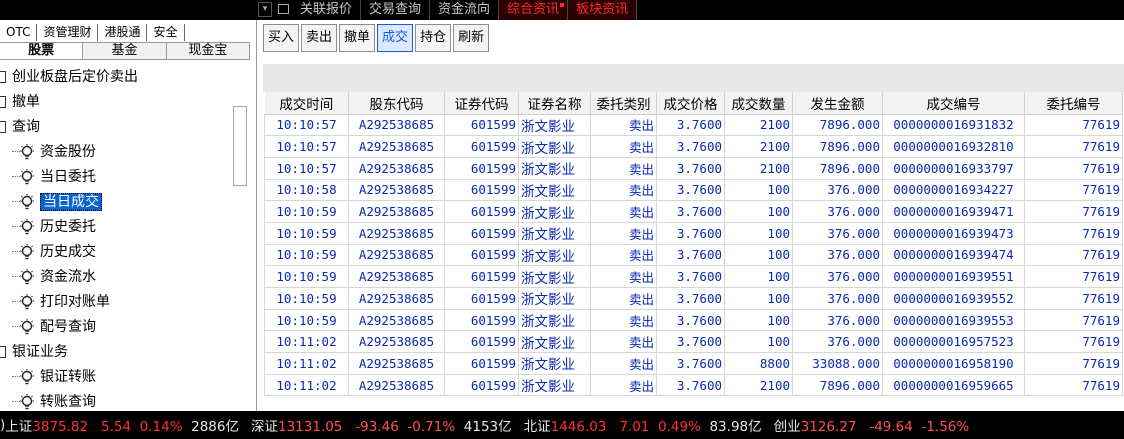 The height and width of the screenshot is (439, 1124). Describe the element at coordinates (116, 401) in the screenshot. I see `tree-item: 转账查询` at that location.